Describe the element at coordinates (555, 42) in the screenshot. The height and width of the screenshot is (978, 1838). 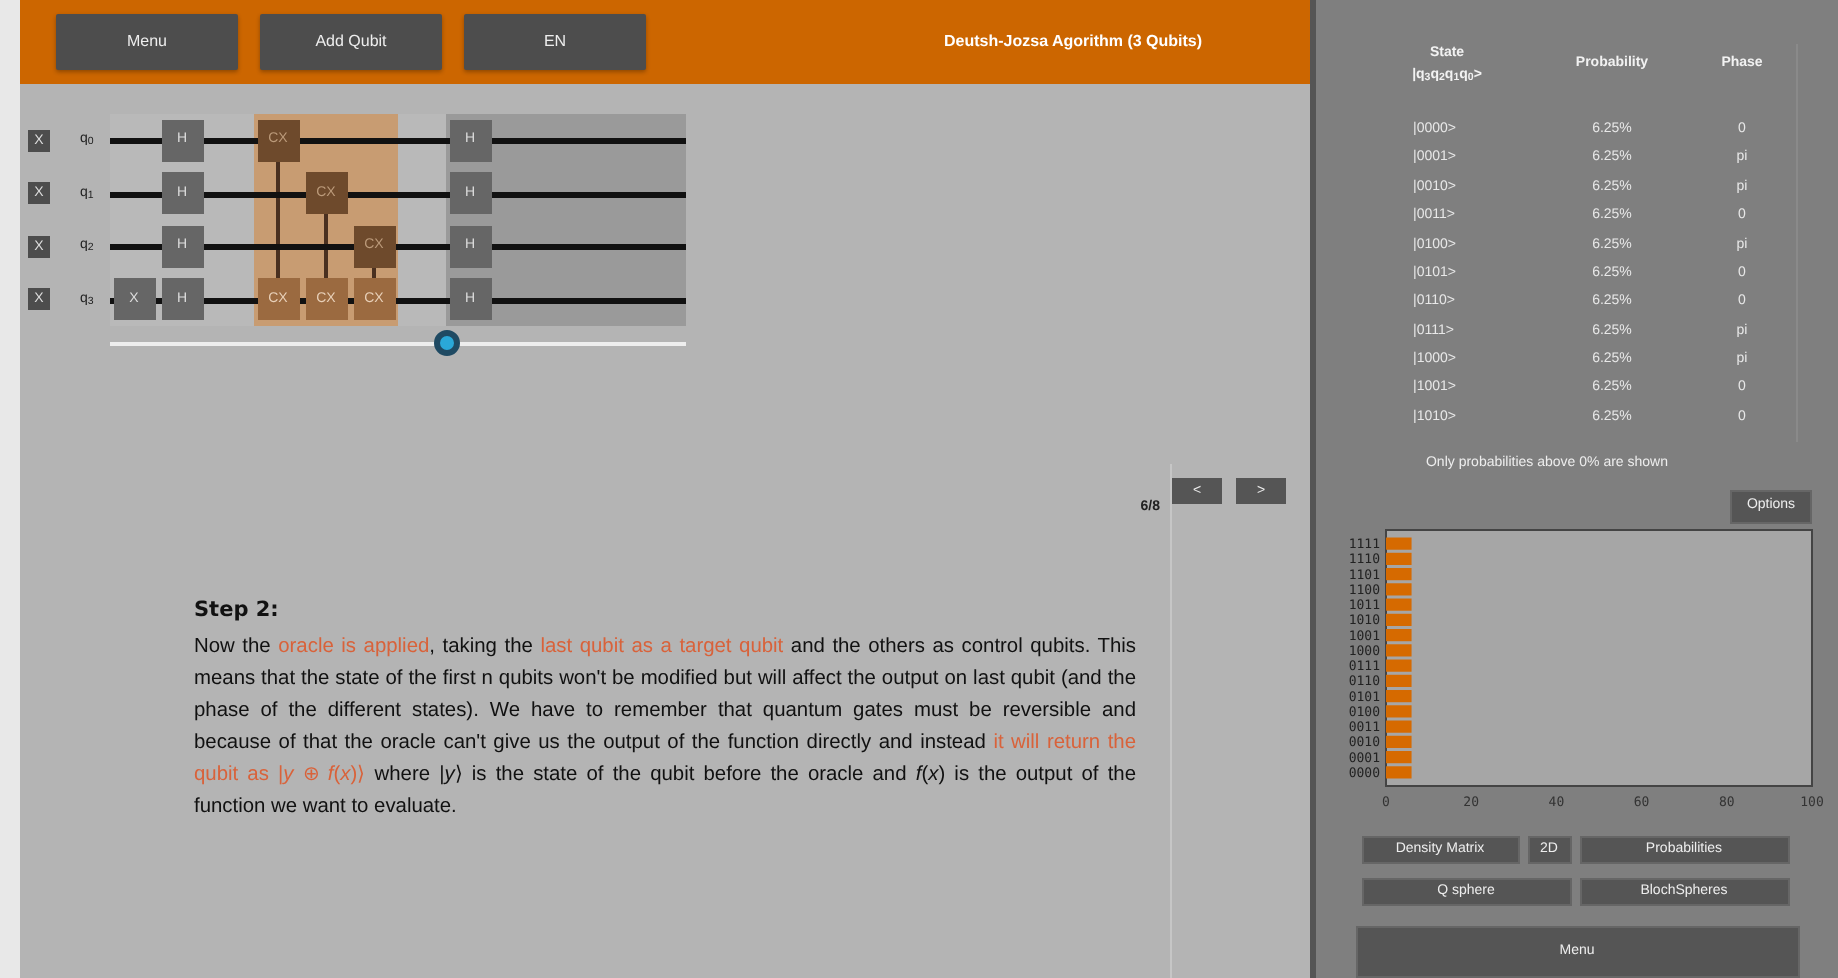
I see `menu-button: EN` at that location.